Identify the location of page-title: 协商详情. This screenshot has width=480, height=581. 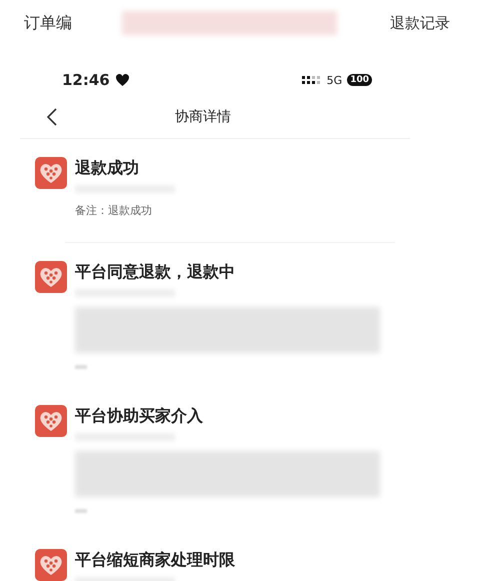
(203, 117).